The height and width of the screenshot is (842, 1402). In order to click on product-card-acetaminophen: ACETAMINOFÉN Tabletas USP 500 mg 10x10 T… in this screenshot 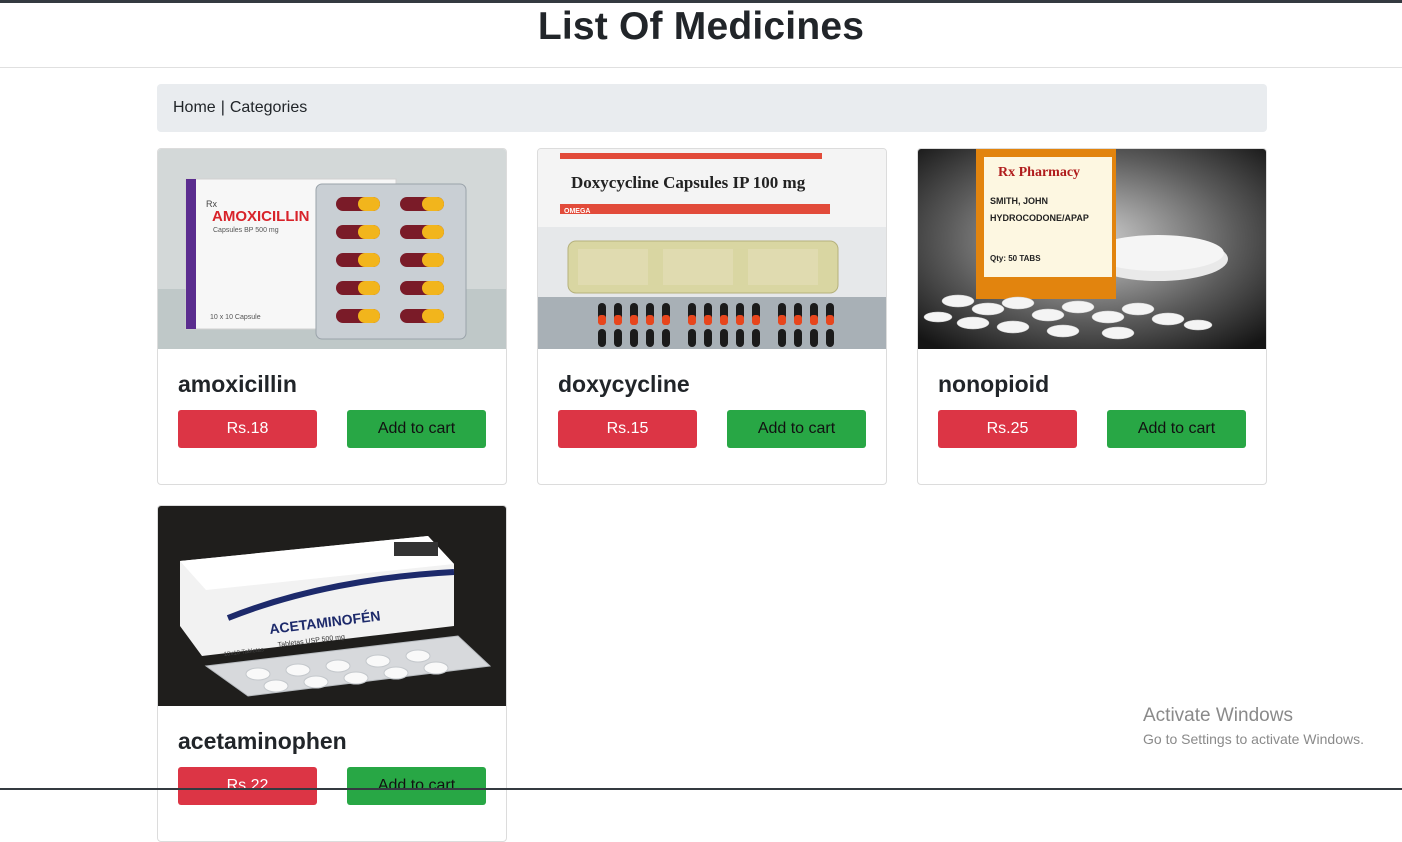, I will do `click(332, 673)`.